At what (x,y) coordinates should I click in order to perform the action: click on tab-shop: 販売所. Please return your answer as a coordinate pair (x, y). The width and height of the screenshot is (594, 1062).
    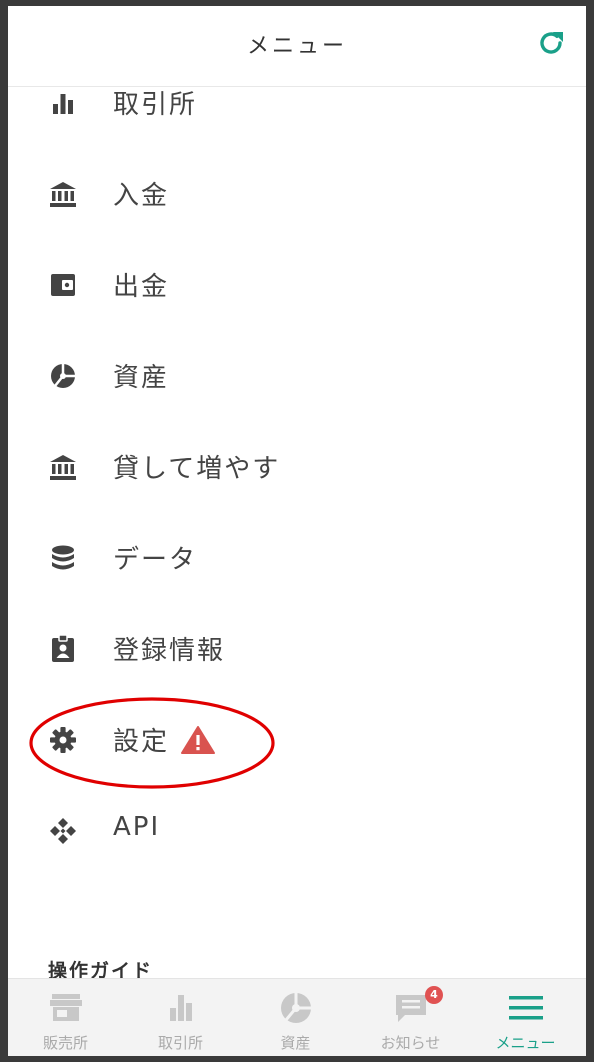
    Looking at the image, I should click on (65, 1017).